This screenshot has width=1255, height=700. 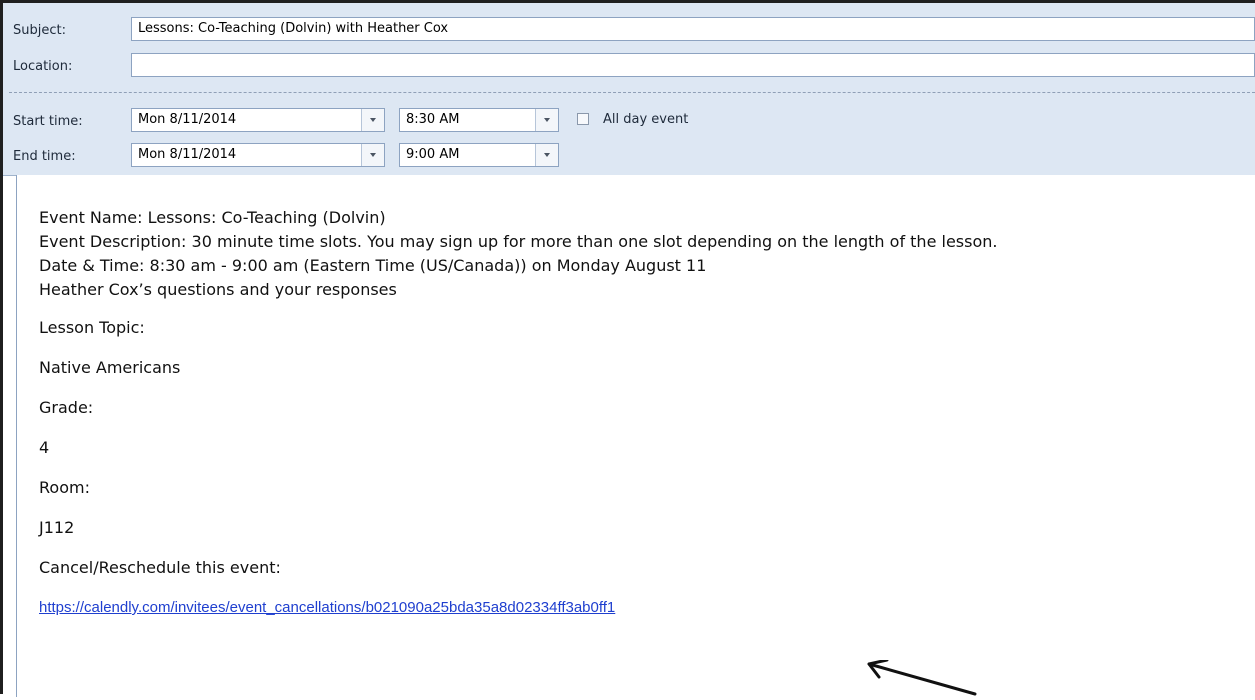 I want to click on start-time-select: 8:30 AM, so click(x=479, y=120).